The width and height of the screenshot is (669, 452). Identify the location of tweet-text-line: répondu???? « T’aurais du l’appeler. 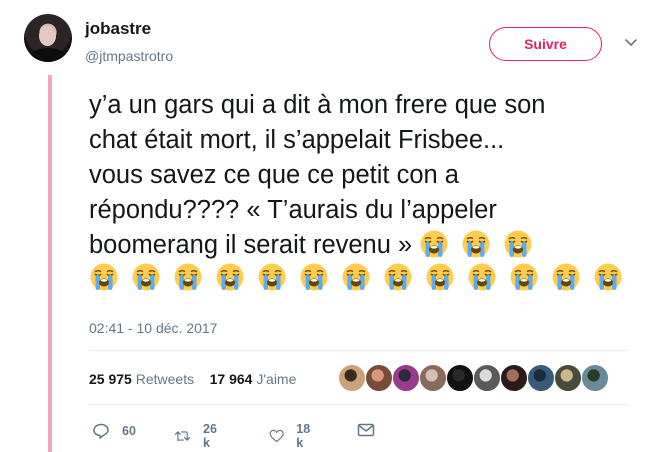
(293, 210).